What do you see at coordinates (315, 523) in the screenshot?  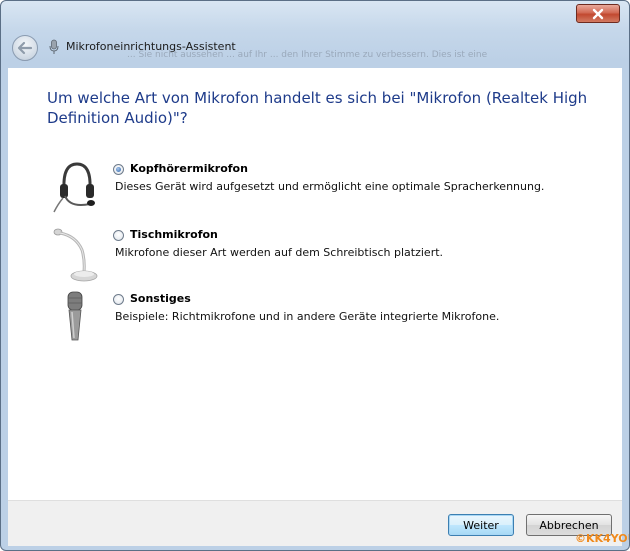 I see `button-bar: Weiter Abbrechen` at bounding box center [315, 523].